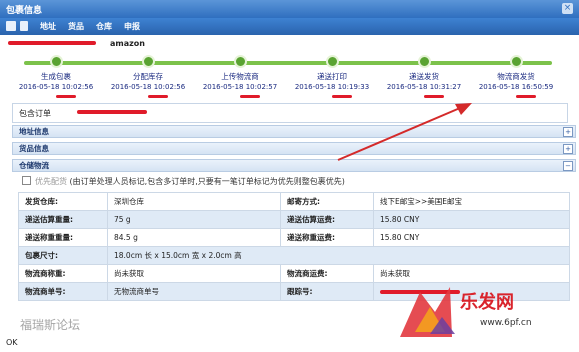  I want to click on site-url: www.6pf.cn, so click(506, 323).